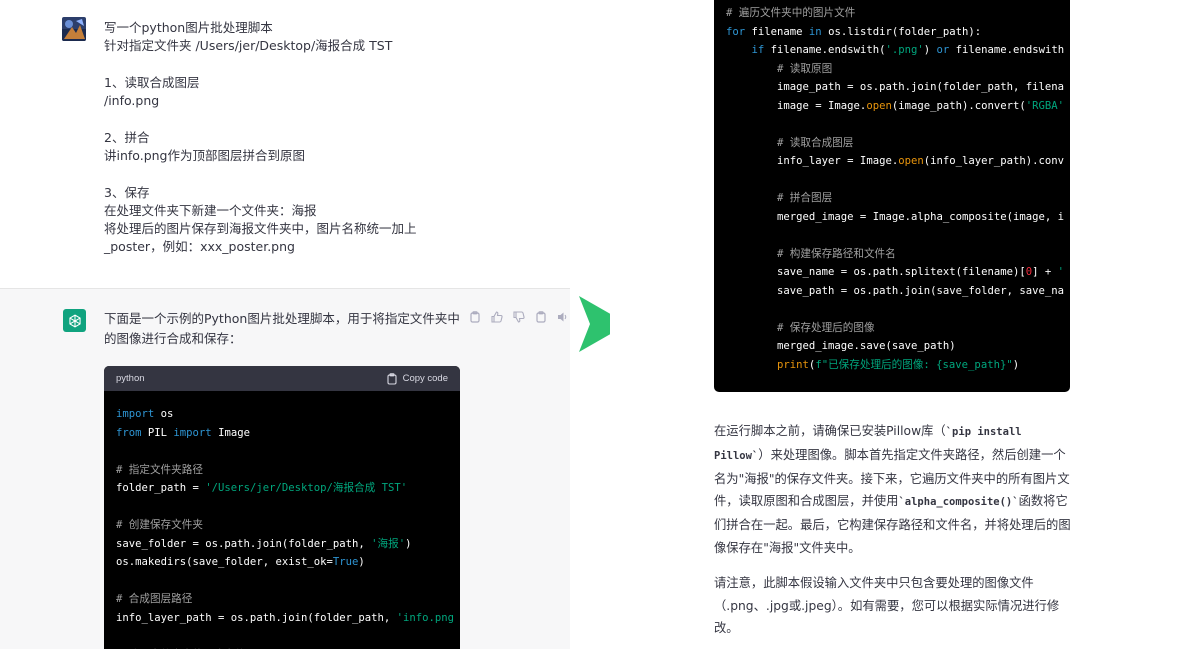 The image size is (1180, 649). I want to click on code-line: # 读取原图, so click(892, 69).